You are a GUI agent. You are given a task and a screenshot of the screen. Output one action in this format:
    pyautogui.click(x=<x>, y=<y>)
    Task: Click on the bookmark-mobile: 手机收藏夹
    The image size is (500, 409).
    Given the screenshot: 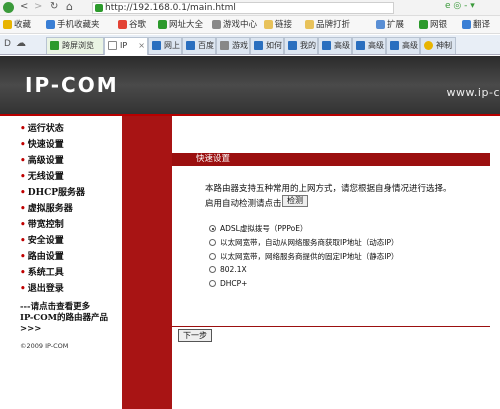 What is the action you would take?
    pyautogui.click(x=73, y=25)
    